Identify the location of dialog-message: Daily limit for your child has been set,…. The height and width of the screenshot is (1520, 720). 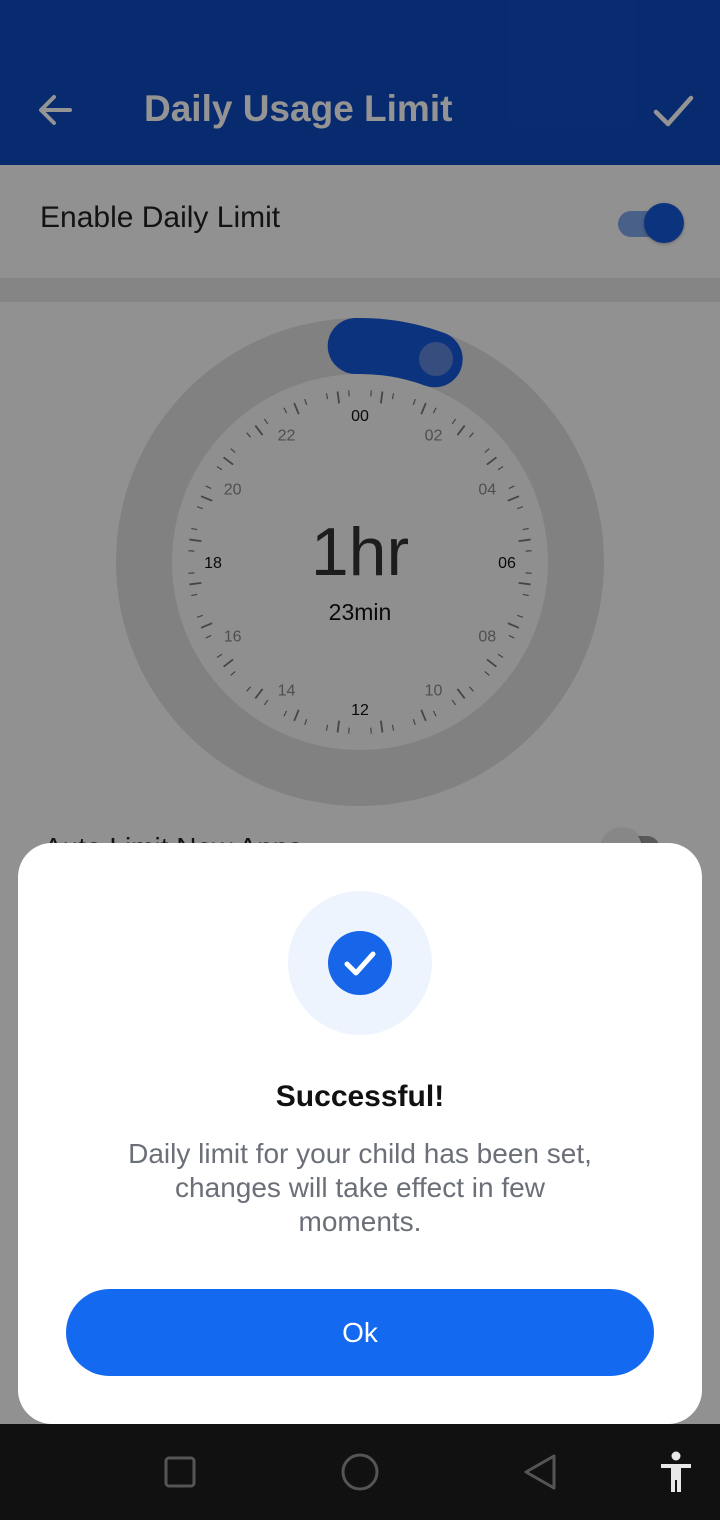
(360, 1187).